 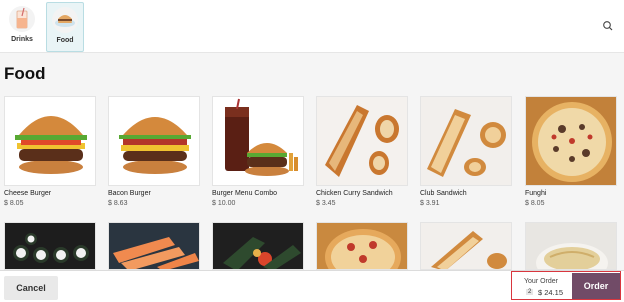 I want to click on category-drinks: Drinks, so click(x=22, y=26).